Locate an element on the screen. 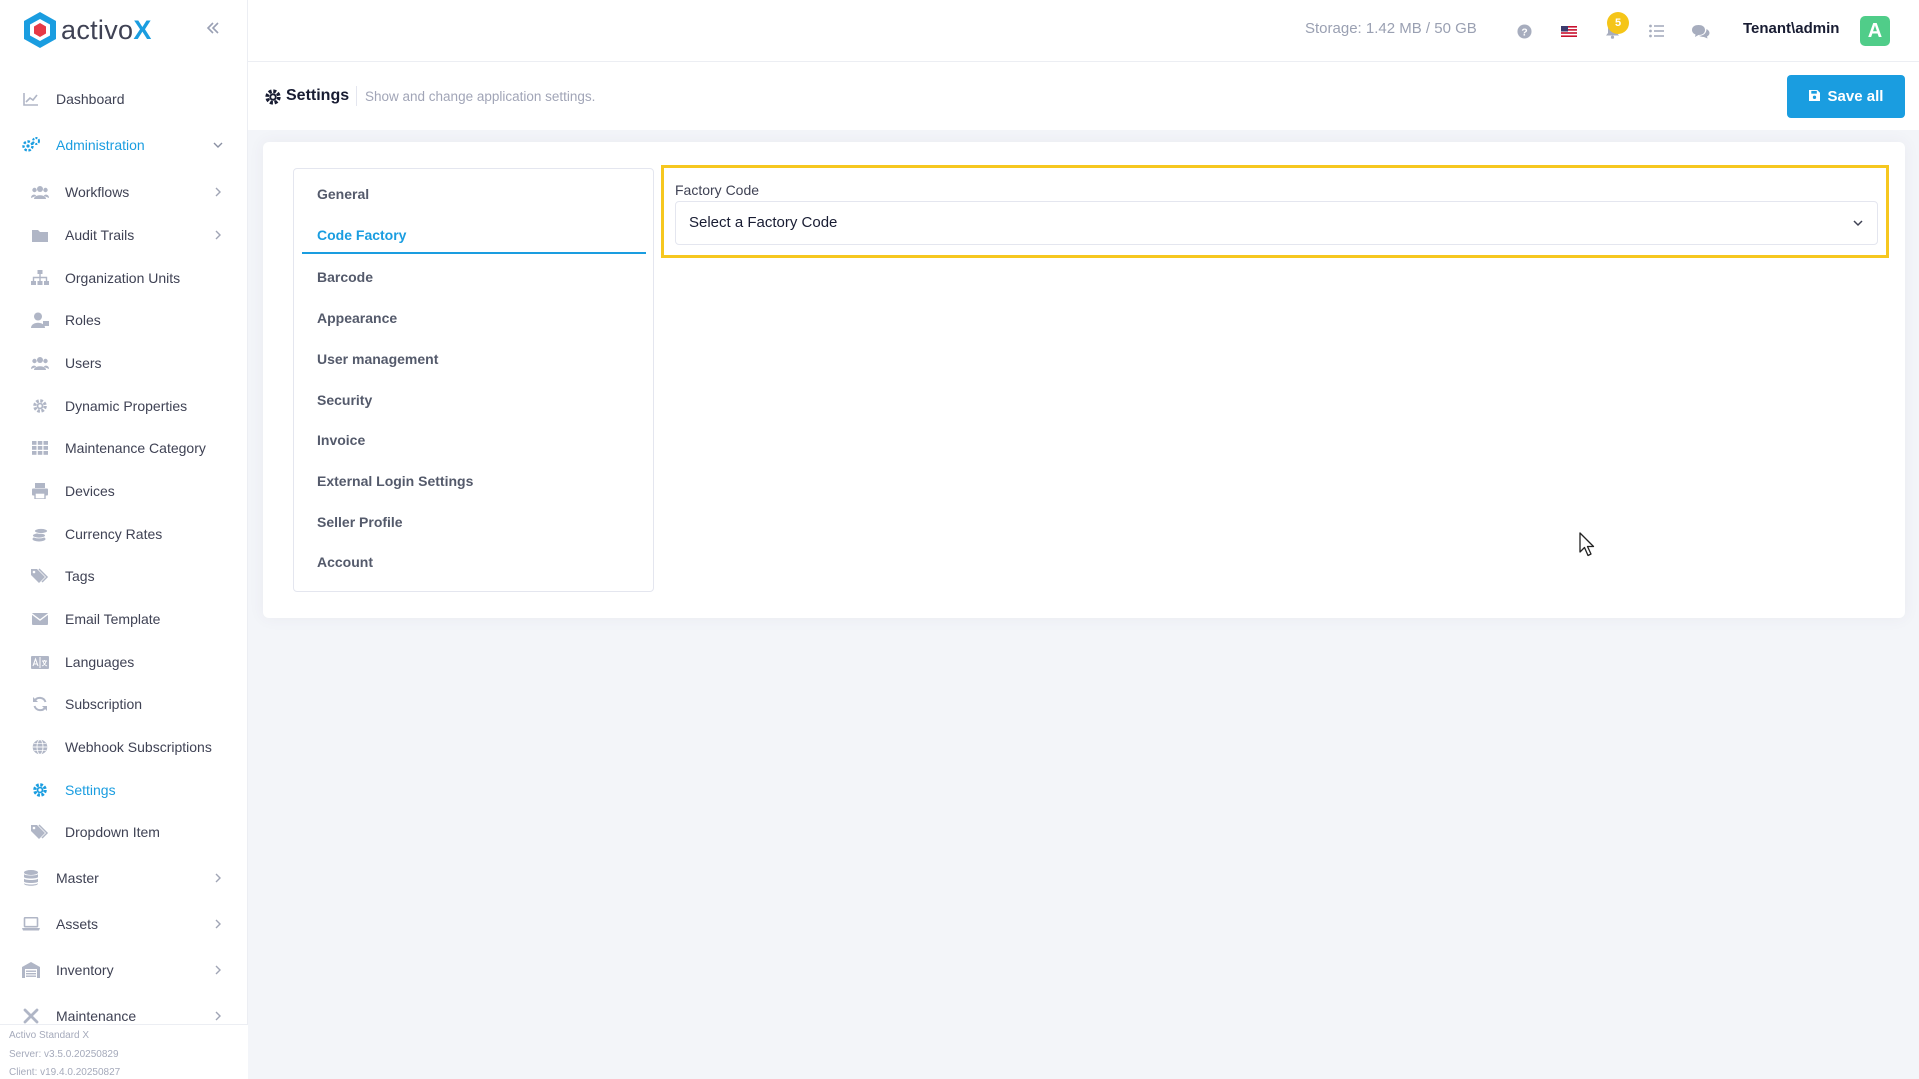 The height and width of the screenshot is (1079, 1919). laptop-icon is located at coordinates (31, 924).